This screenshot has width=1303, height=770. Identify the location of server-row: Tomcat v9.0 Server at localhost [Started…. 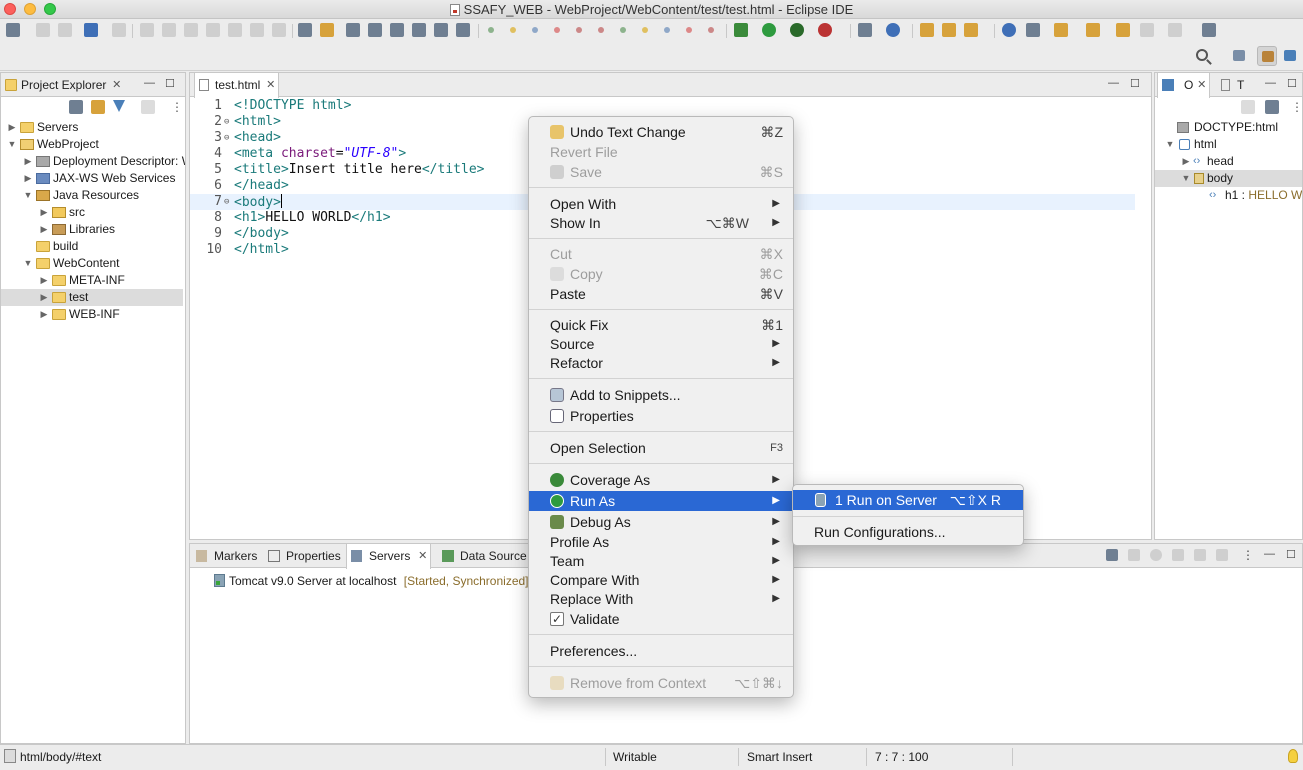
(371, 581).